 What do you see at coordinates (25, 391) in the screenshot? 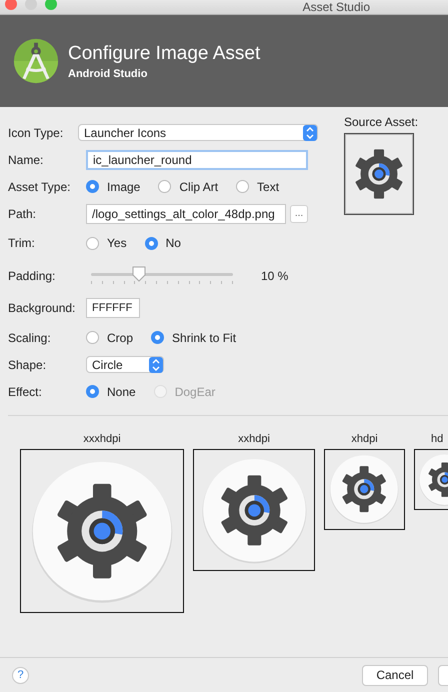
I see `field-label: Effect:` at bounding box center [25, 391].